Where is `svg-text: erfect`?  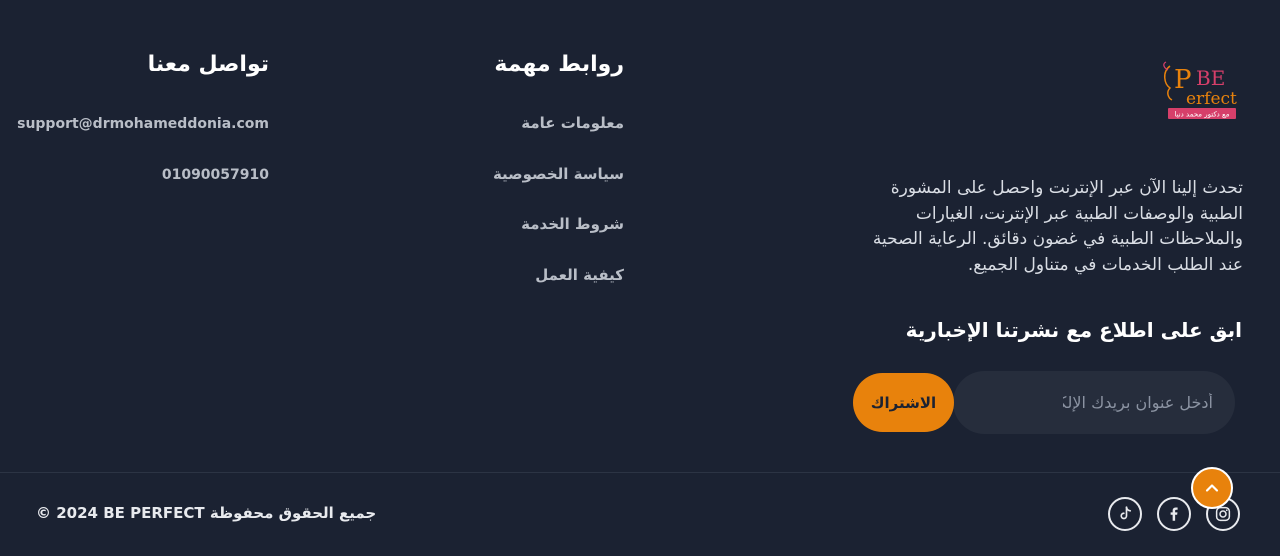
svg-text: erfect is located at coordinates (1211, 99).